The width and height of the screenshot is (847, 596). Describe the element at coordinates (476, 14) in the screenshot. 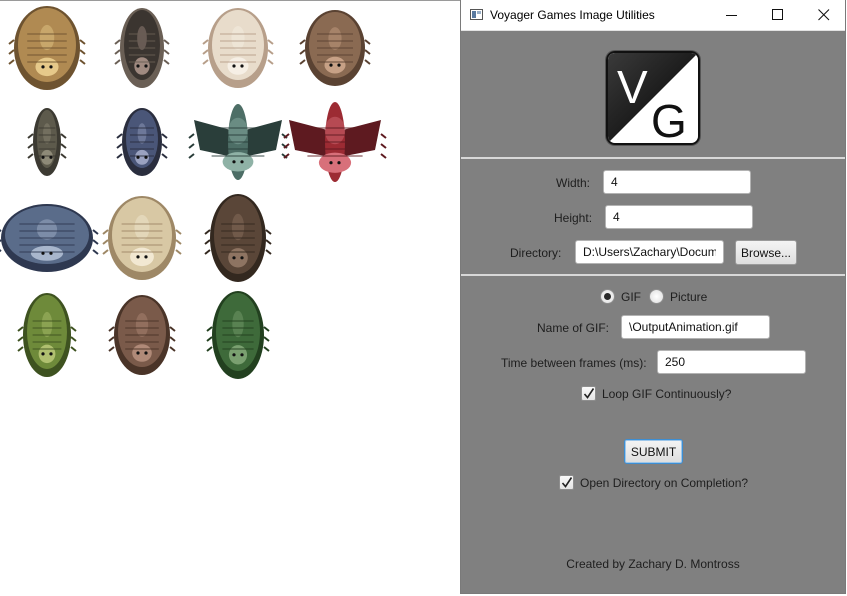

I see `app-icon` at that location.